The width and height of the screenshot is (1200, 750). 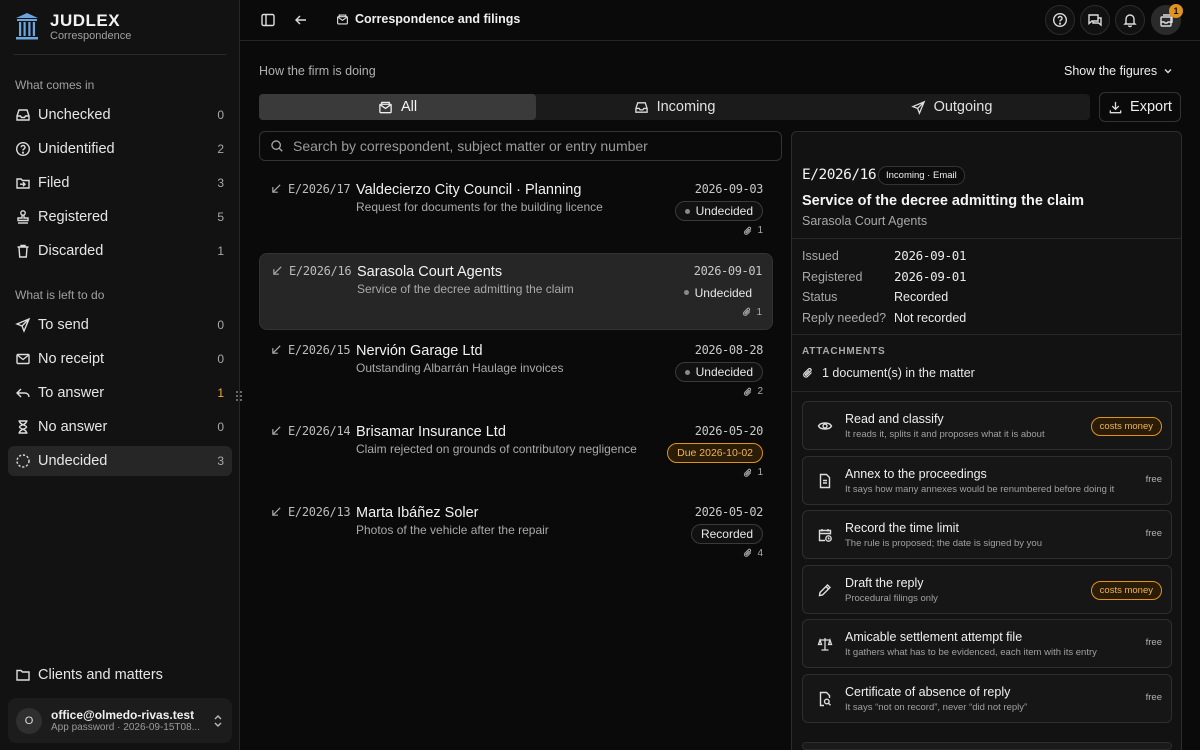 I want to click on entry-correspondent: Nervión Garage Ltd, so click(x=419, y=351).